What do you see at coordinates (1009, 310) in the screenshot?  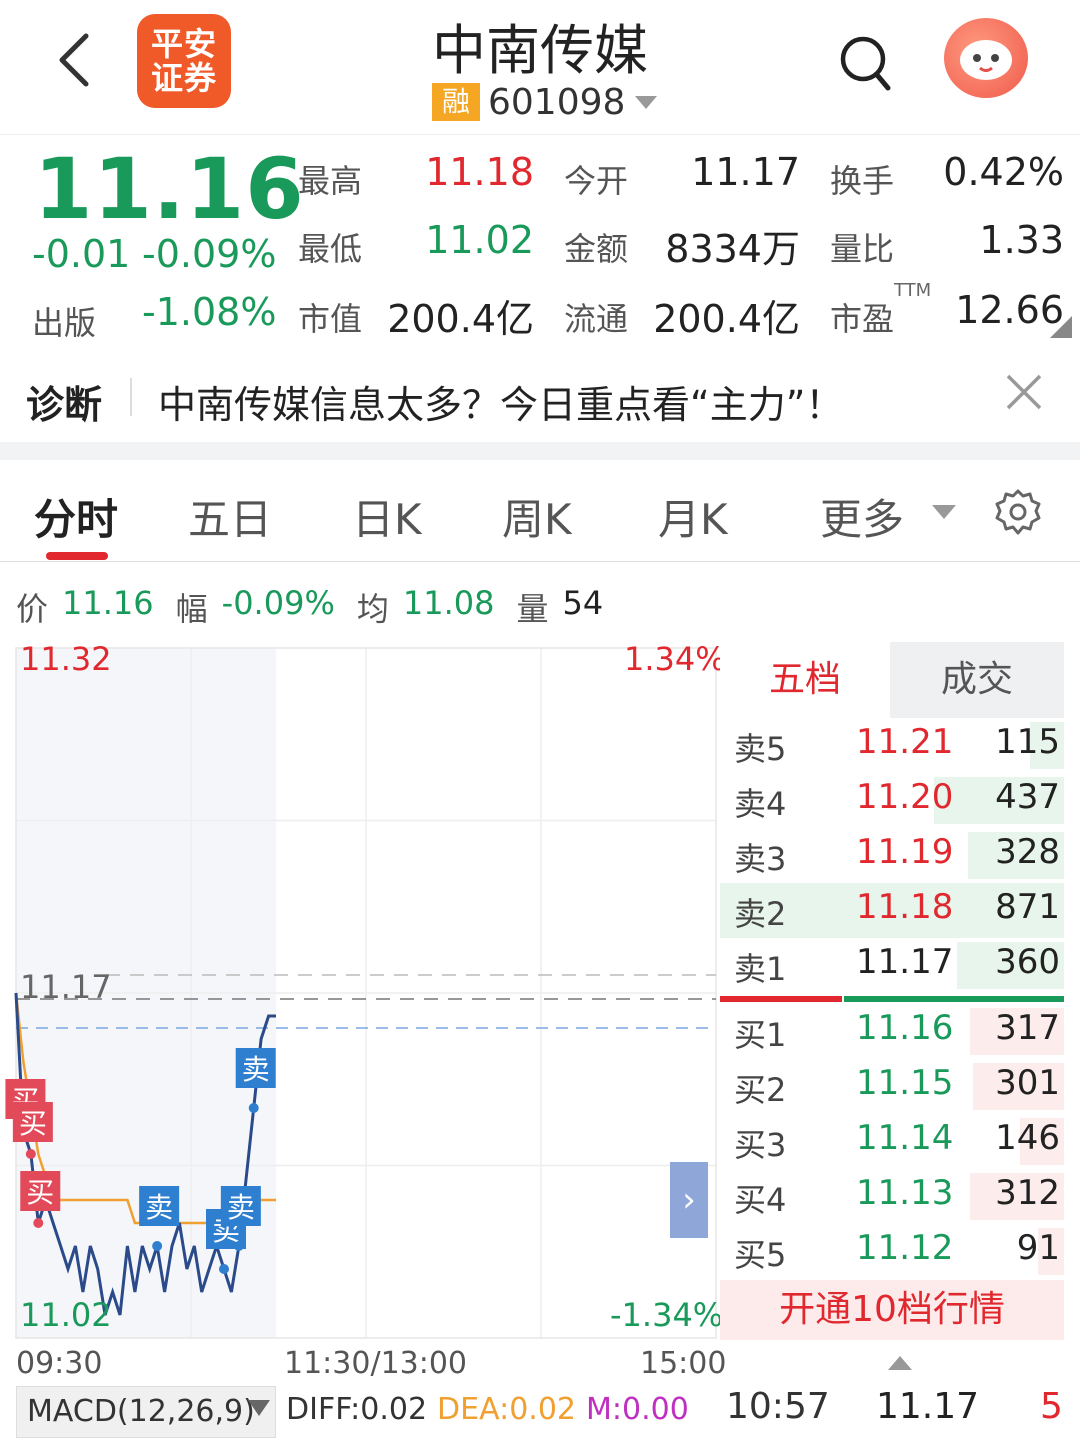 I see `stat-value-pe: 12.66` at bounding box center [1009, 310].